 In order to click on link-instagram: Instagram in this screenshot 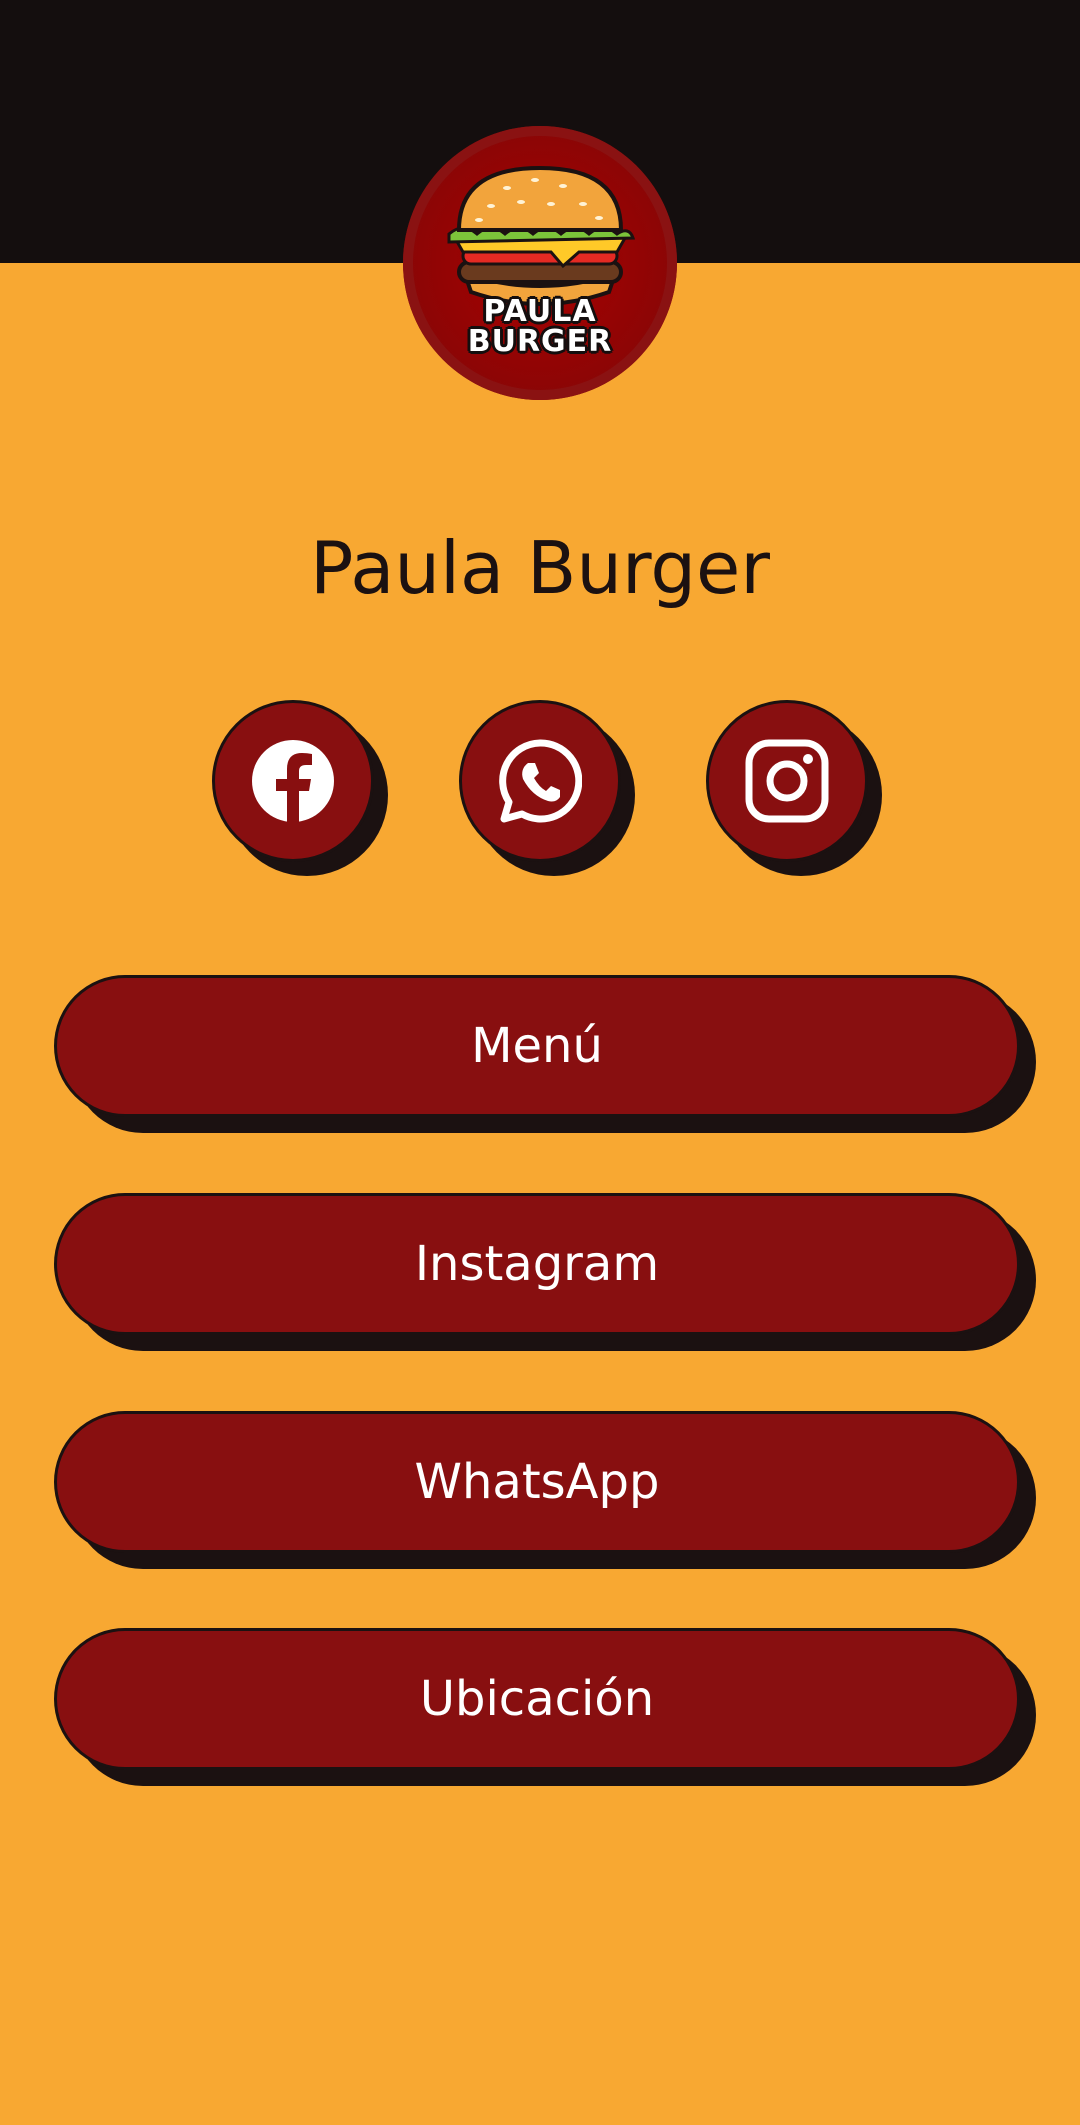, I will do `click(545, 1272)`.